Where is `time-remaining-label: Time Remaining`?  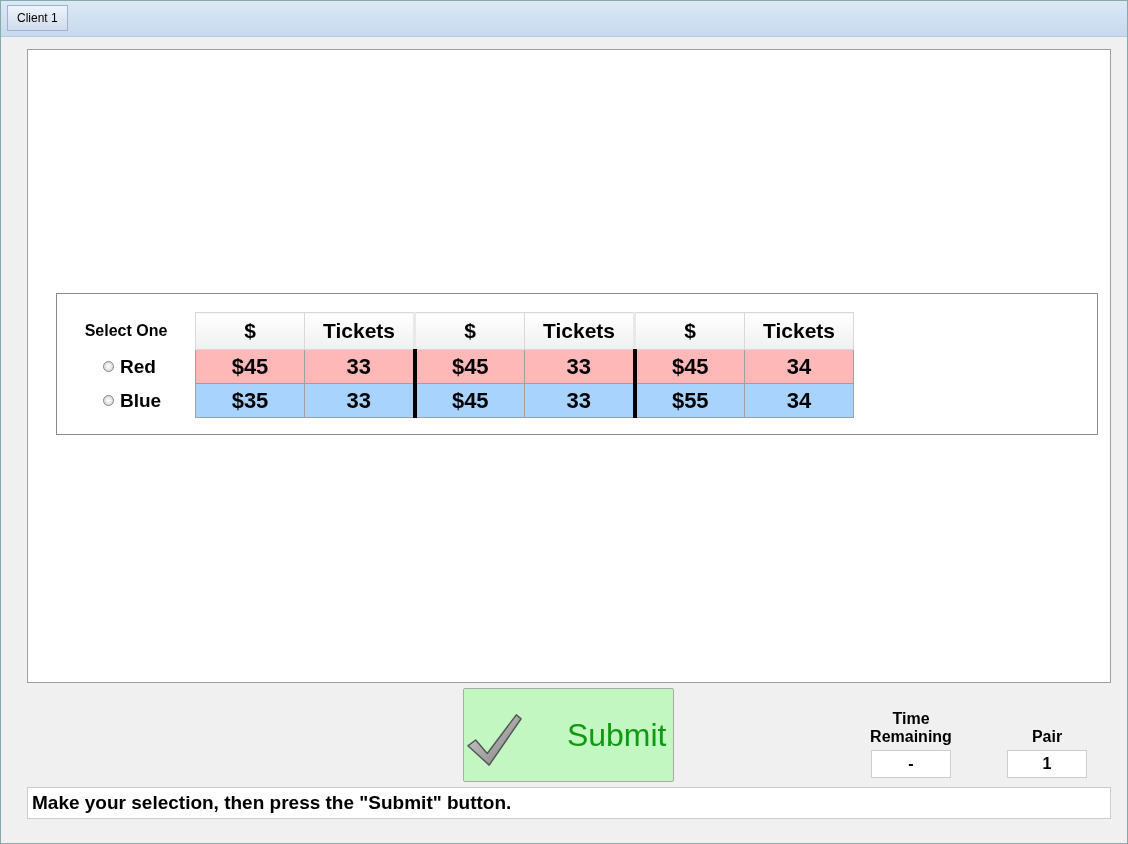 time-remaining-label: Time Remaining is located at coordinates (911, 728).